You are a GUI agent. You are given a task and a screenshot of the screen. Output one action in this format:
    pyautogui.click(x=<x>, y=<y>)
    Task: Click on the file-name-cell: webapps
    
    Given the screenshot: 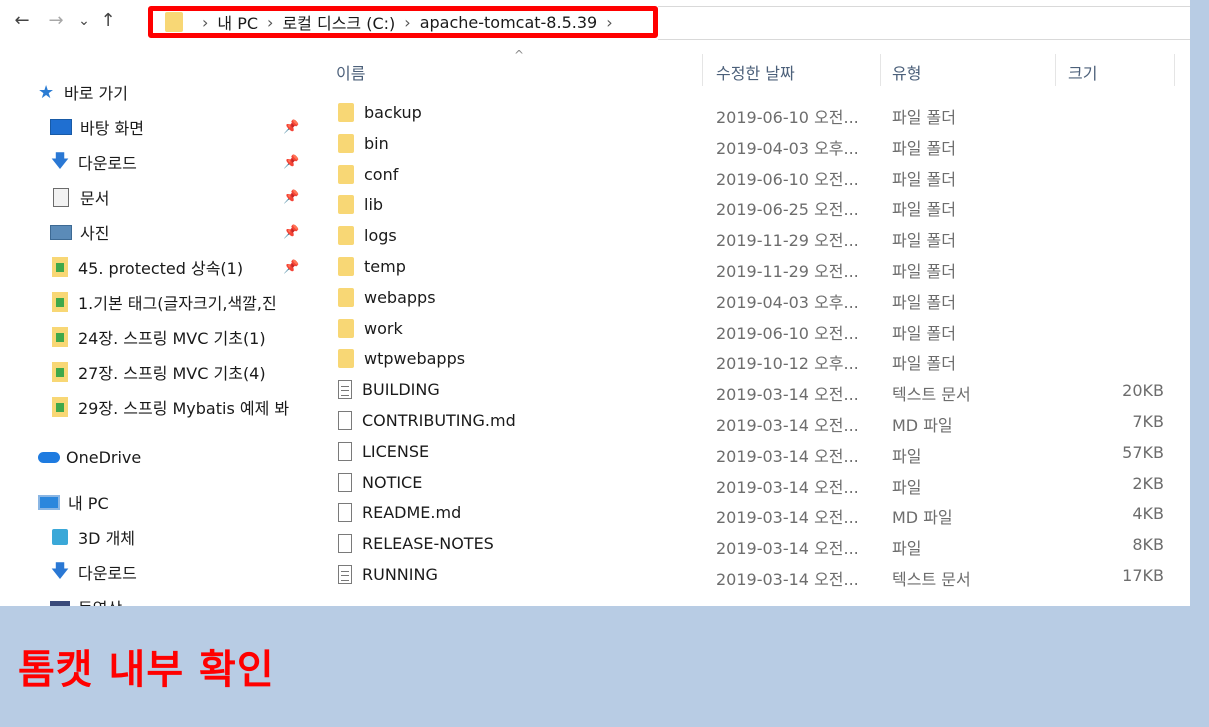 What is the action you would take?
    pyautogui.click(x=387, y=297)
    